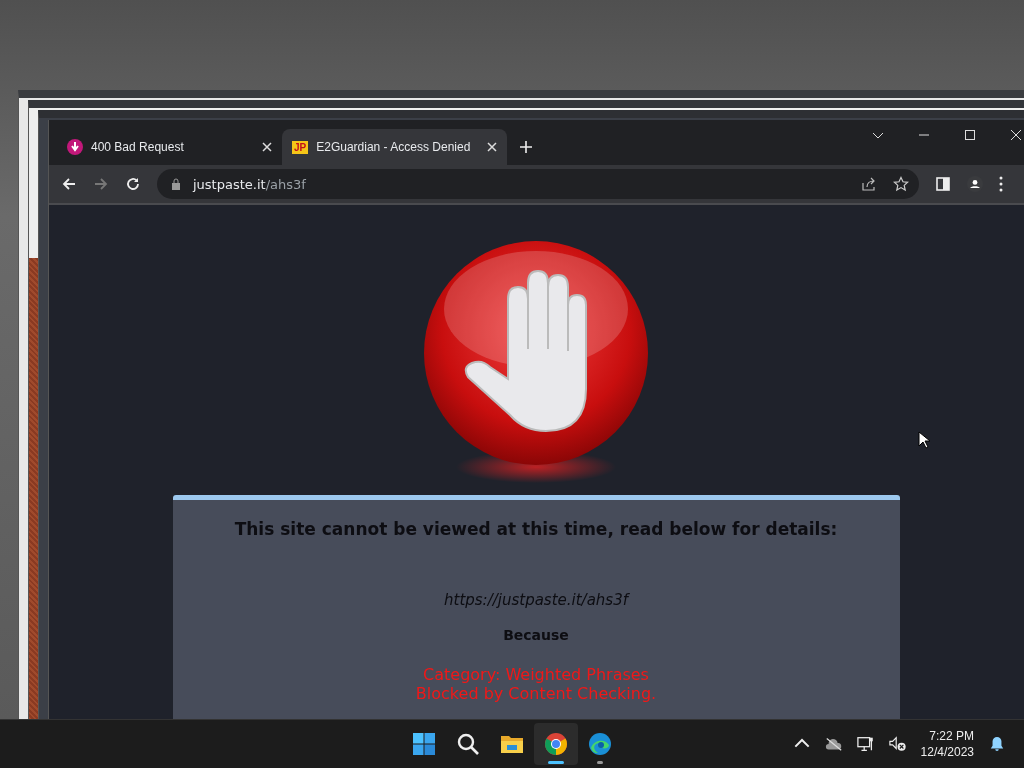 Image resolution: width=1024 pixels, height=768 pixels. I want to click on block-reason: Blocked by Content Checking., so click(536, 693).